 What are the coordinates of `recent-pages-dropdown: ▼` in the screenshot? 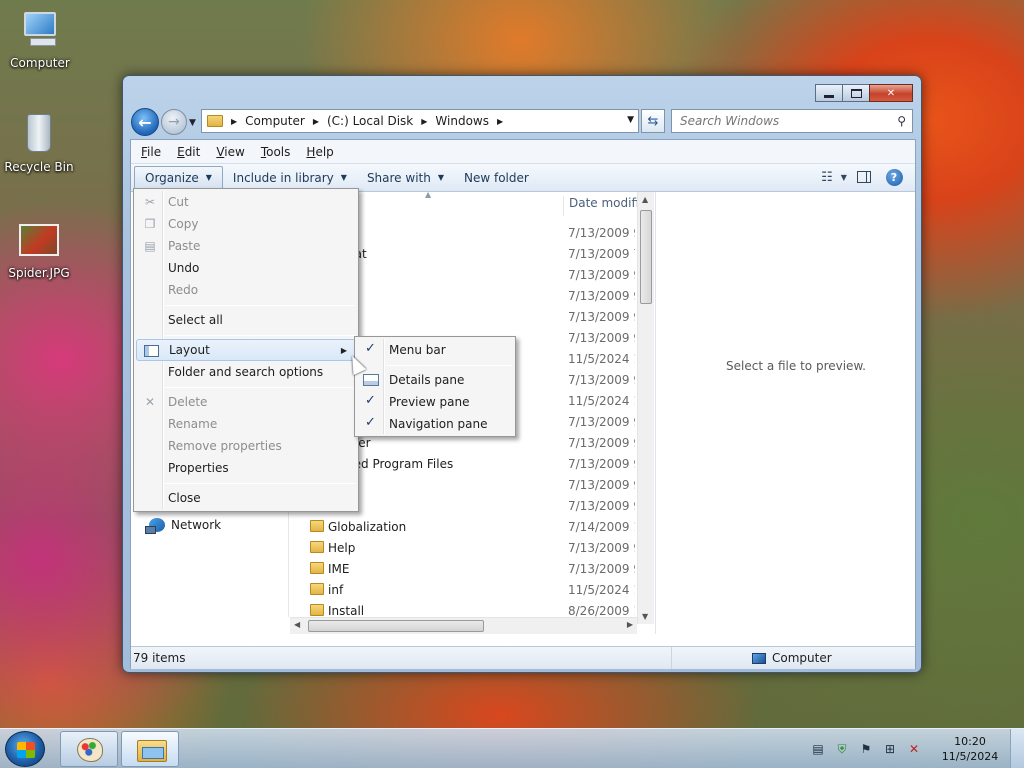 It's located at (192, 123).